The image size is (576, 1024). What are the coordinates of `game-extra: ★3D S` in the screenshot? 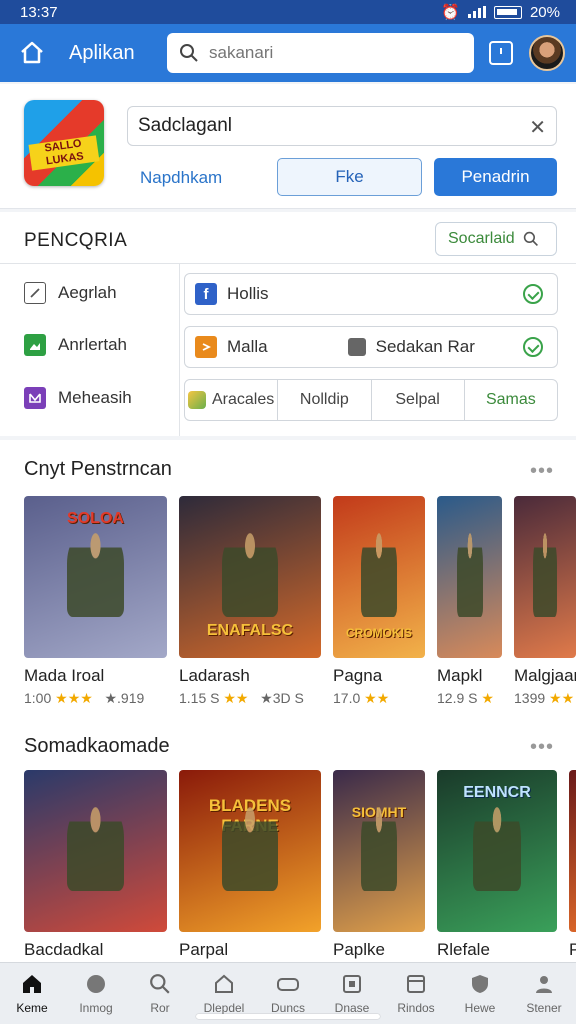 It's located at (282, 698).